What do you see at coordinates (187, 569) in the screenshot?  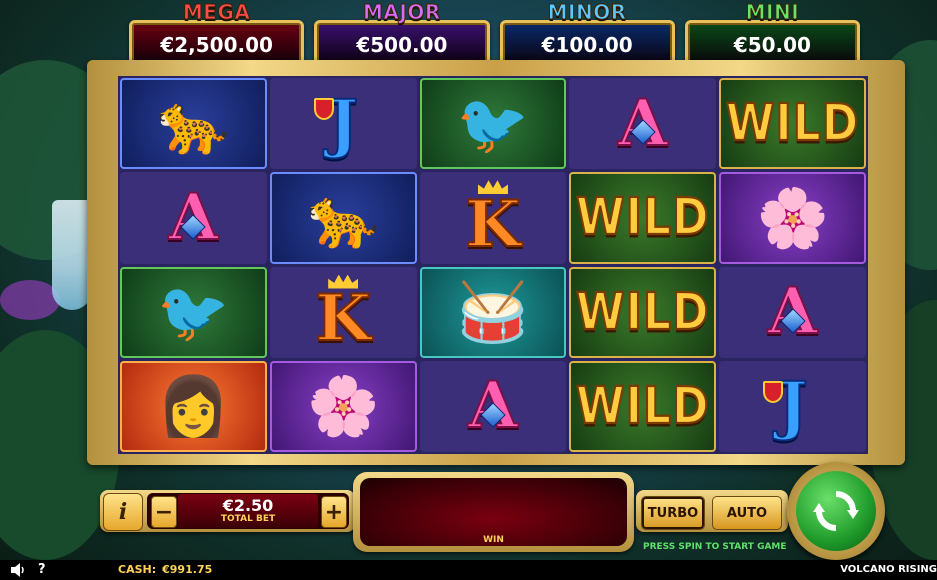 I see `cash-value: €991.75` at bounding box center [187, 569].